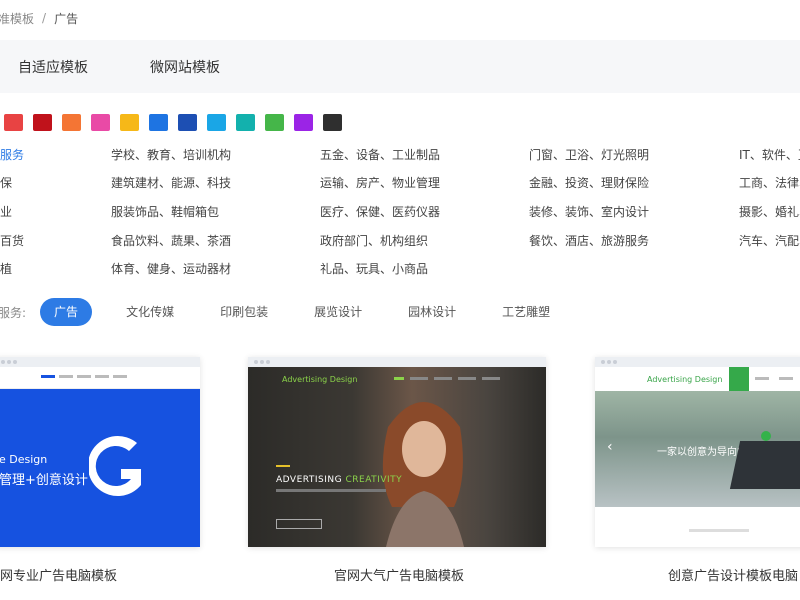  Describe the element at coordinates (380, 211) in the screenshot. I see `category-link: 医疗、保健、医药仪器` at that location.